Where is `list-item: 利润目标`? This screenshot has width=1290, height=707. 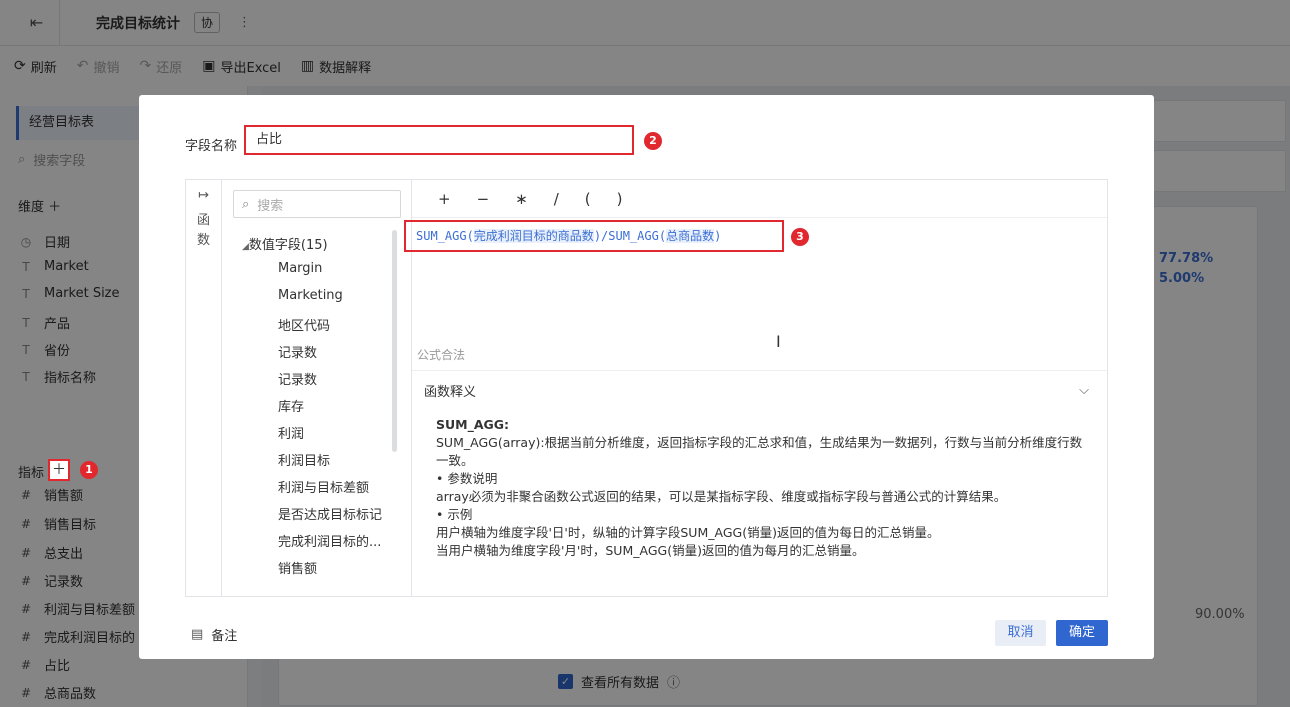 list-item: 利润目标 is located at coordinates (304, 459).